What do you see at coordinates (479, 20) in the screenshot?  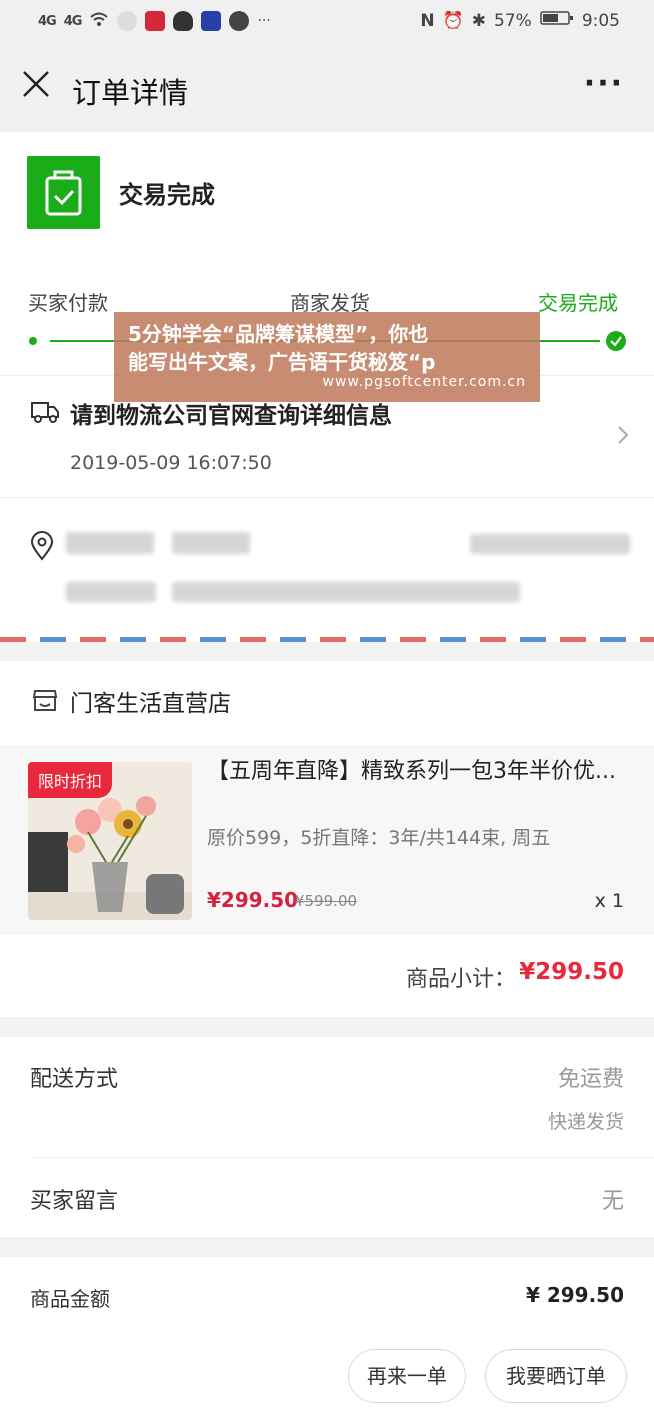 I see `bluetooth-icon: ✱` at bounding box center [479, 20].